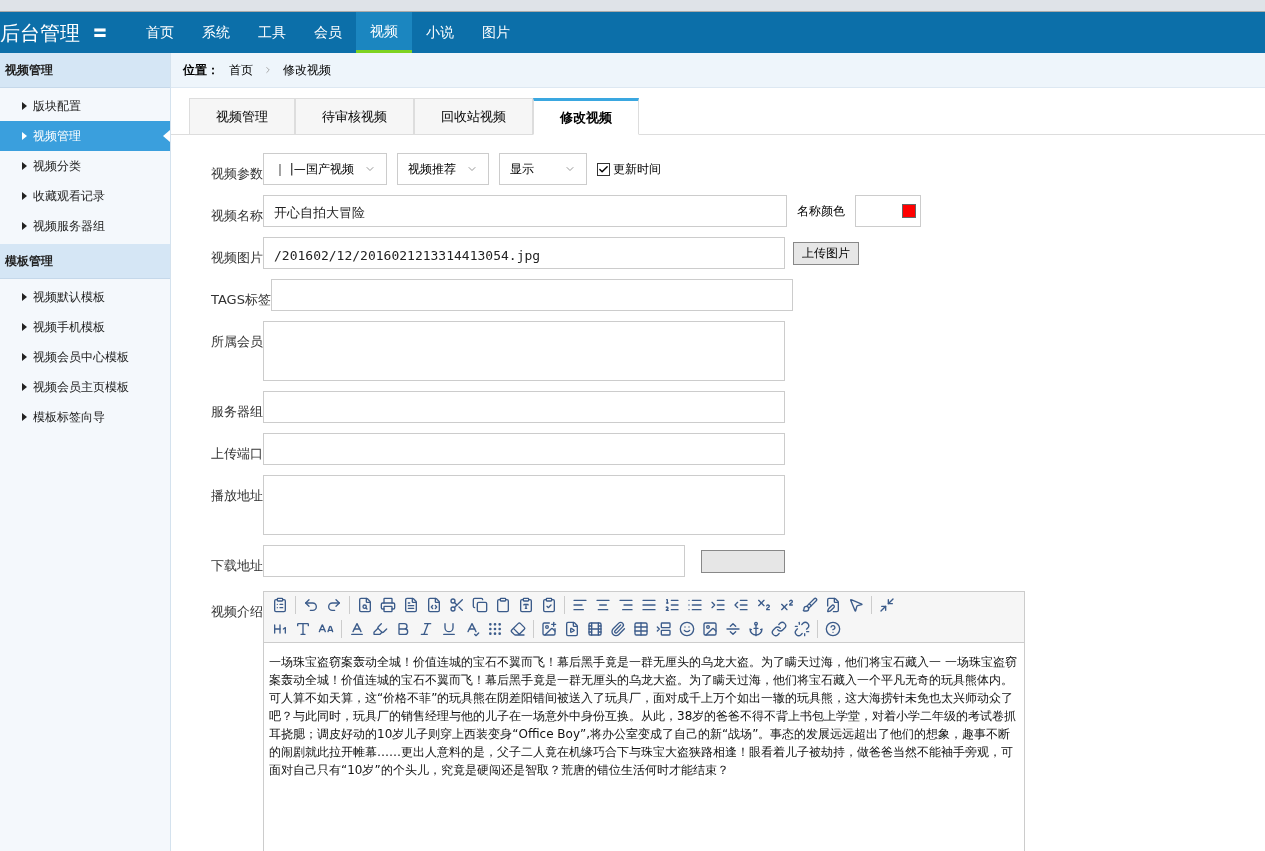 The image size is (1265, 851). I want to click on anchor-icon, so click(756, 629).